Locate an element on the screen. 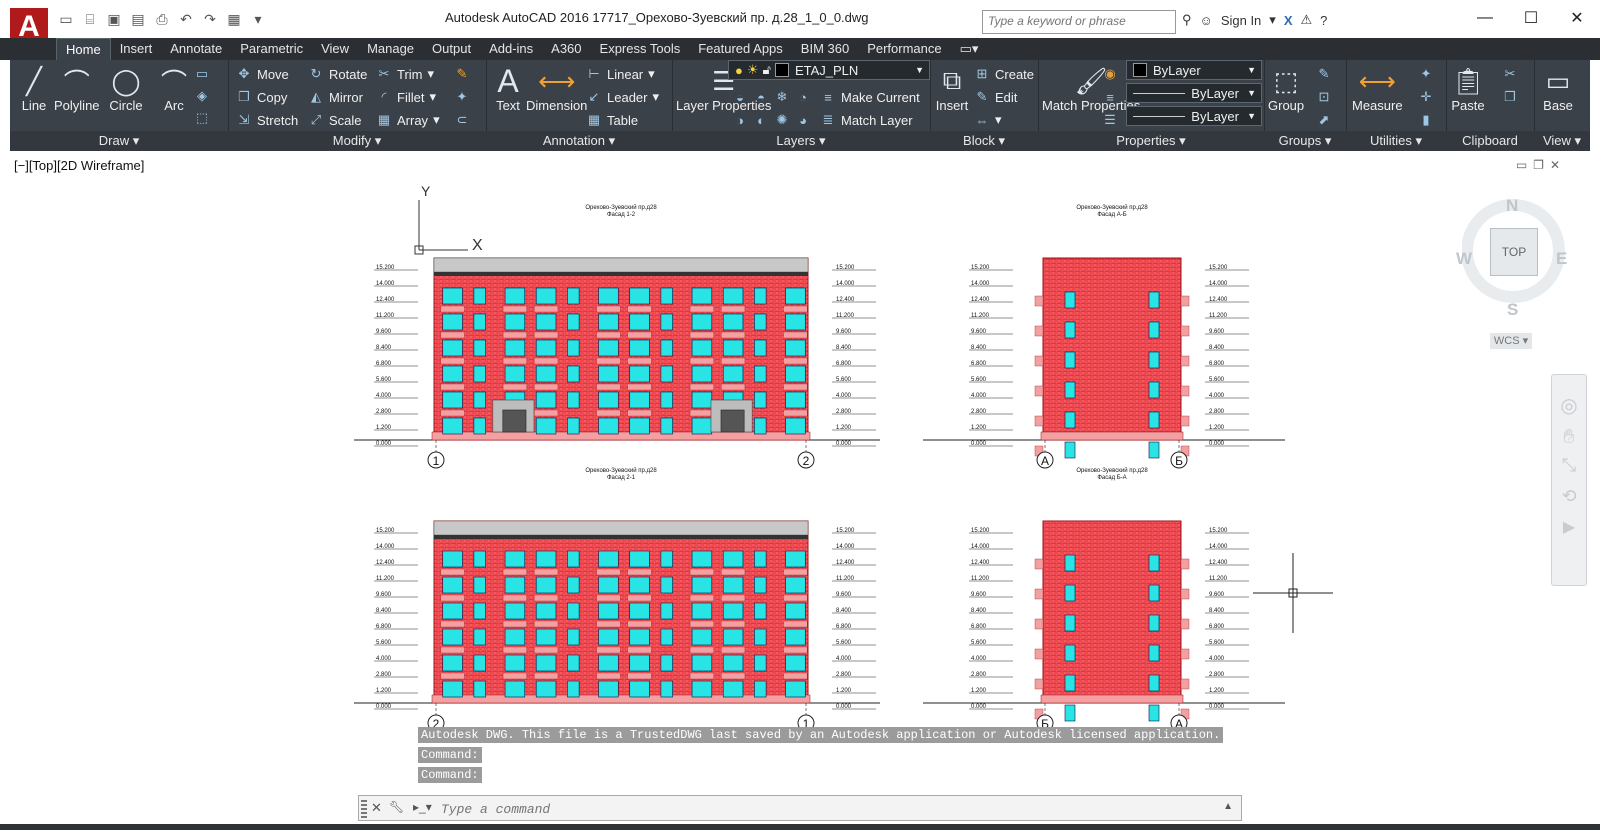 Image resolution: width=1600 pixels, height=830 pixels. command-input is located at coordinates (821, 809).